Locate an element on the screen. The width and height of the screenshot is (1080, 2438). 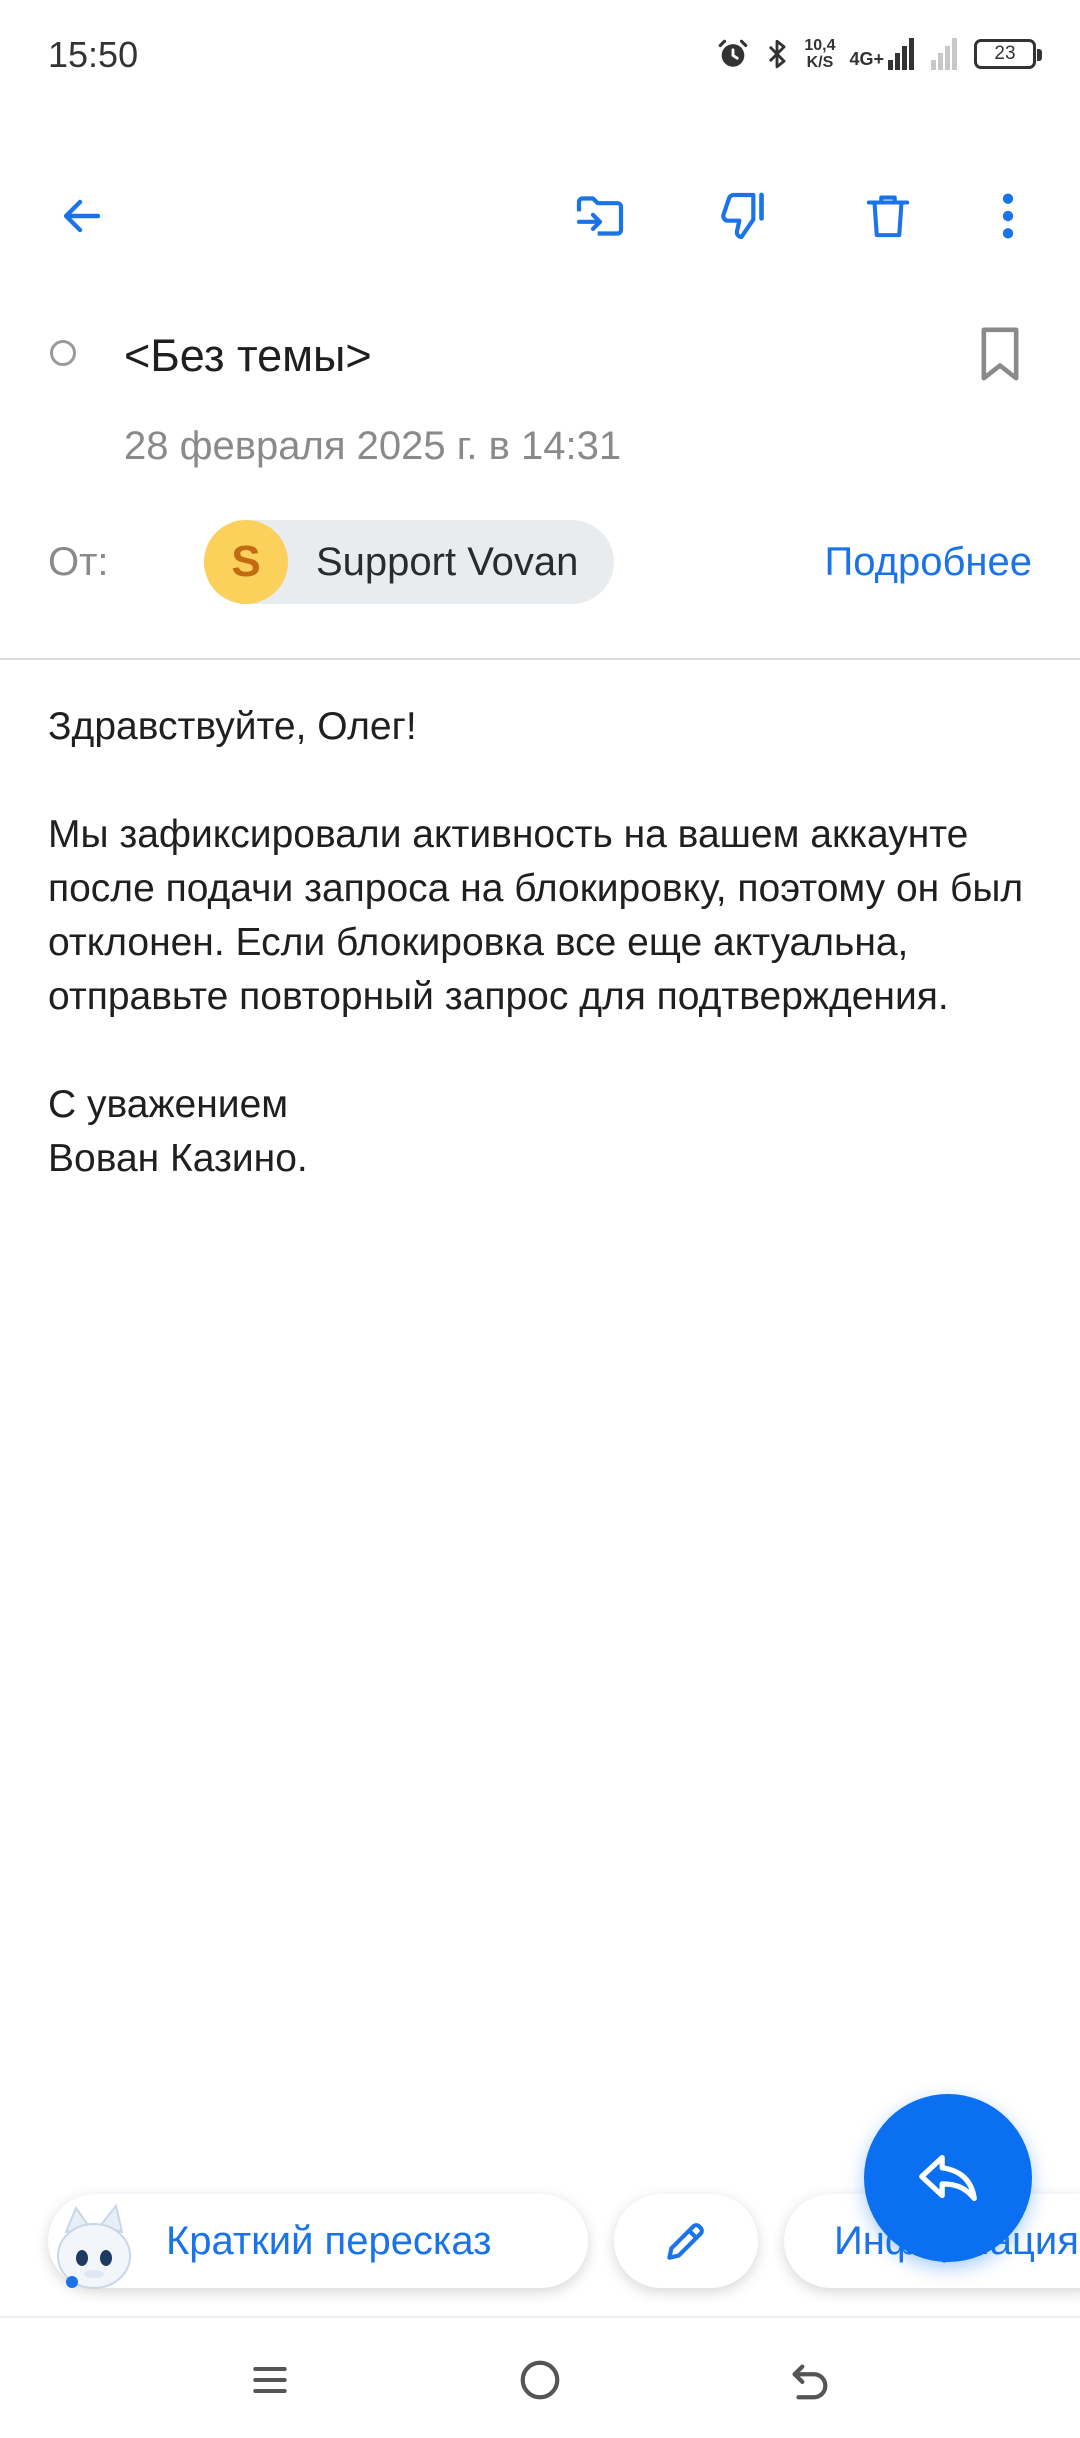
reply-button is located at coordinates (948, 2178).